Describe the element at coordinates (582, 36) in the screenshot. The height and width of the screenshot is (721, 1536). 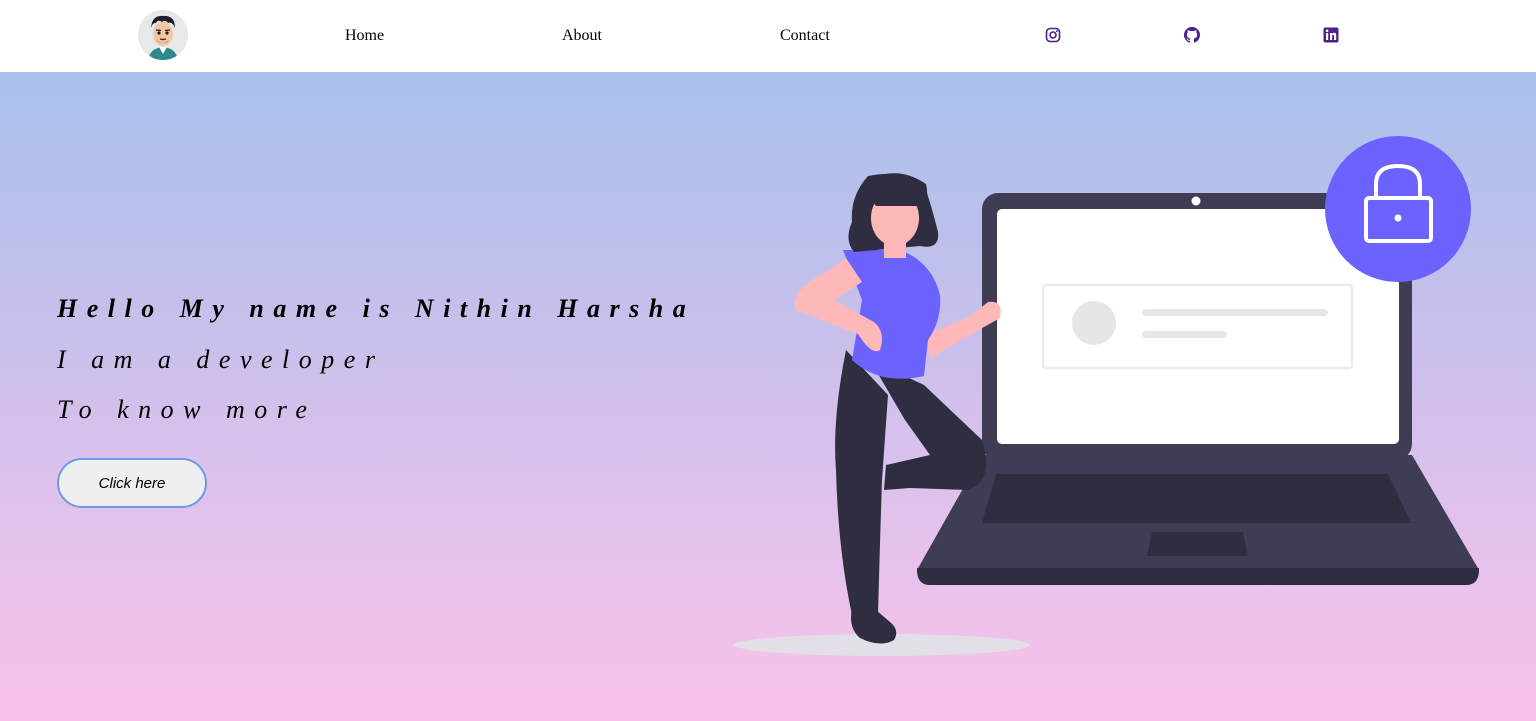
I see `nav-link-about: About` at that location.